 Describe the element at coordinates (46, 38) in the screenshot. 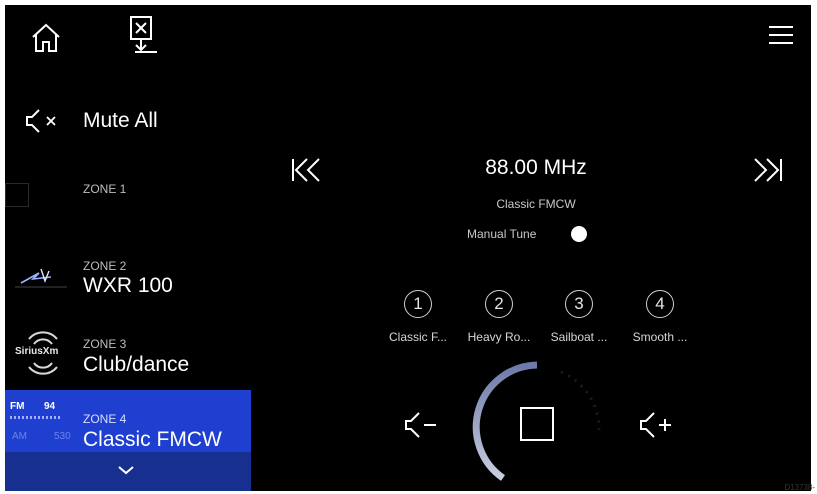

I see `home-icon` at that location.